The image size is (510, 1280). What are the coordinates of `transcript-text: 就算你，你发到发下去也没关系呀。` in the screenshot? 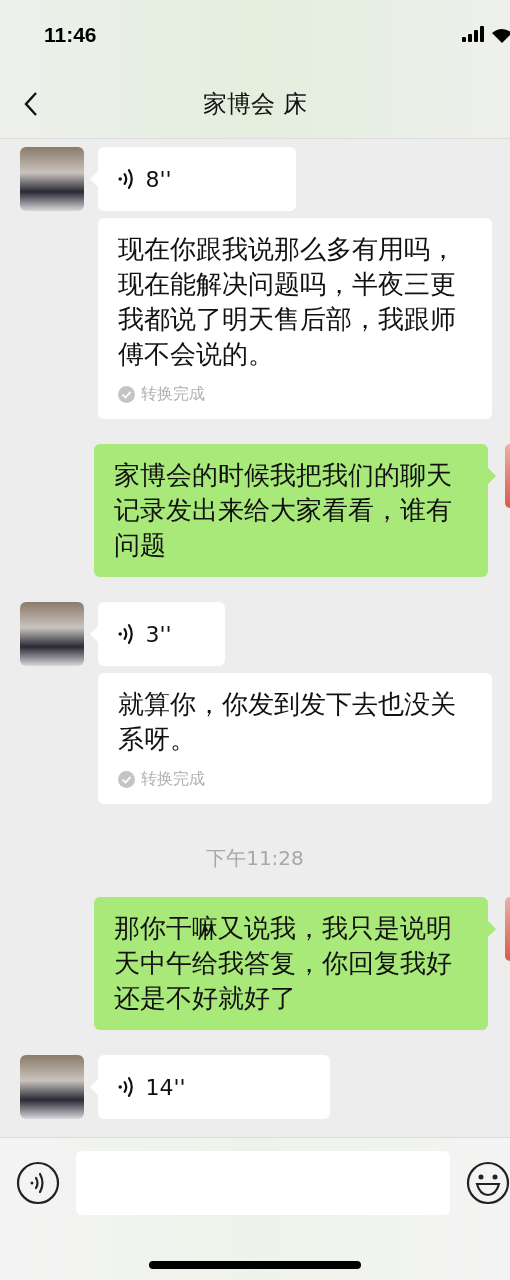 It's located at (287, 722).